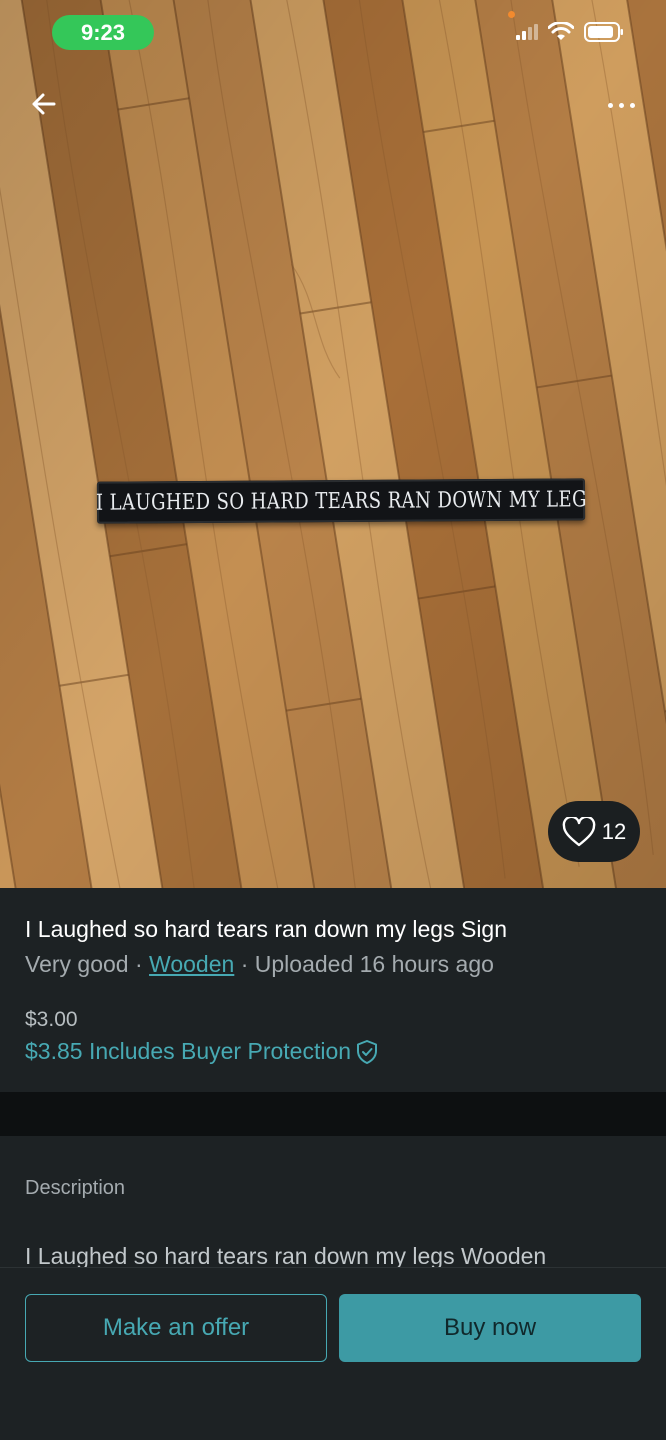 Image resolution: width=666 pixels, height=1440 pixels. I want to click on status-time: 9:23, so click(103, 32).